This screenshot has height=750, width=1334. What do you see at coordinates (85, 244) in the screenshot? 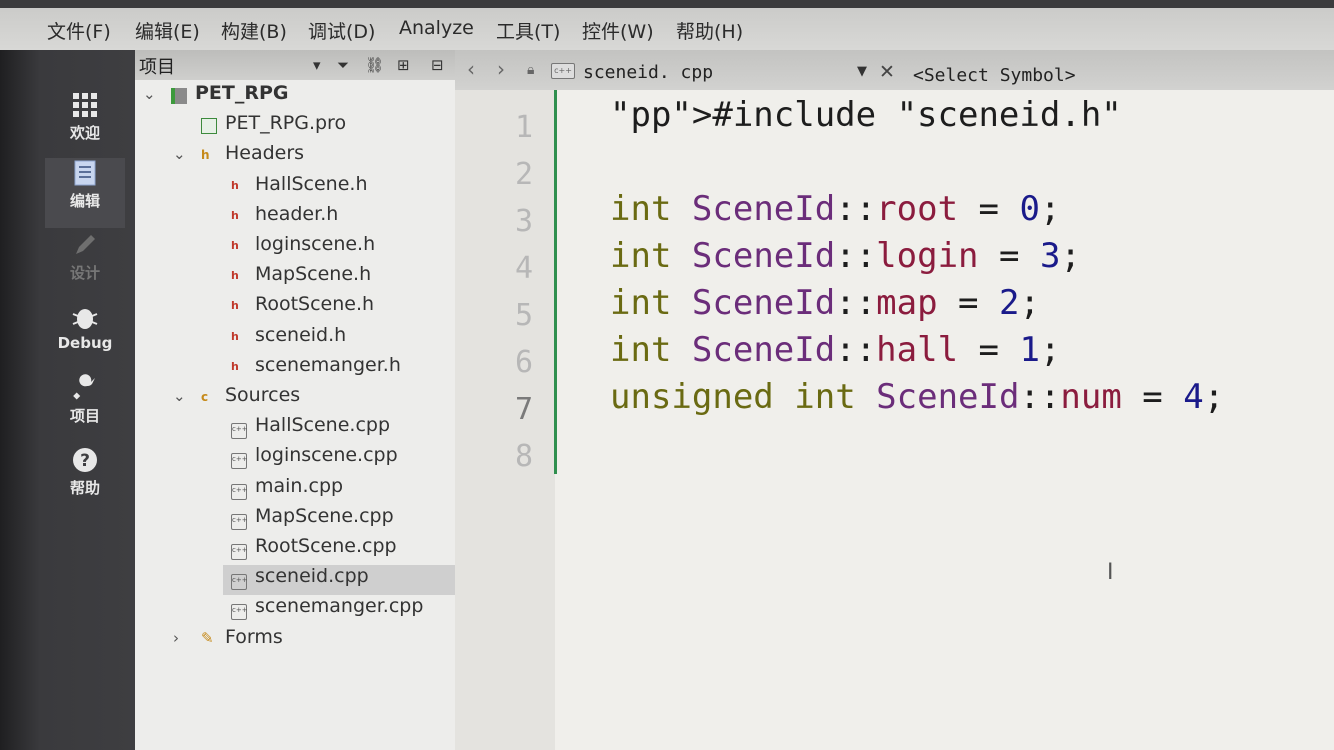
I see `pencil-icon` at bounding box center [85, 244].